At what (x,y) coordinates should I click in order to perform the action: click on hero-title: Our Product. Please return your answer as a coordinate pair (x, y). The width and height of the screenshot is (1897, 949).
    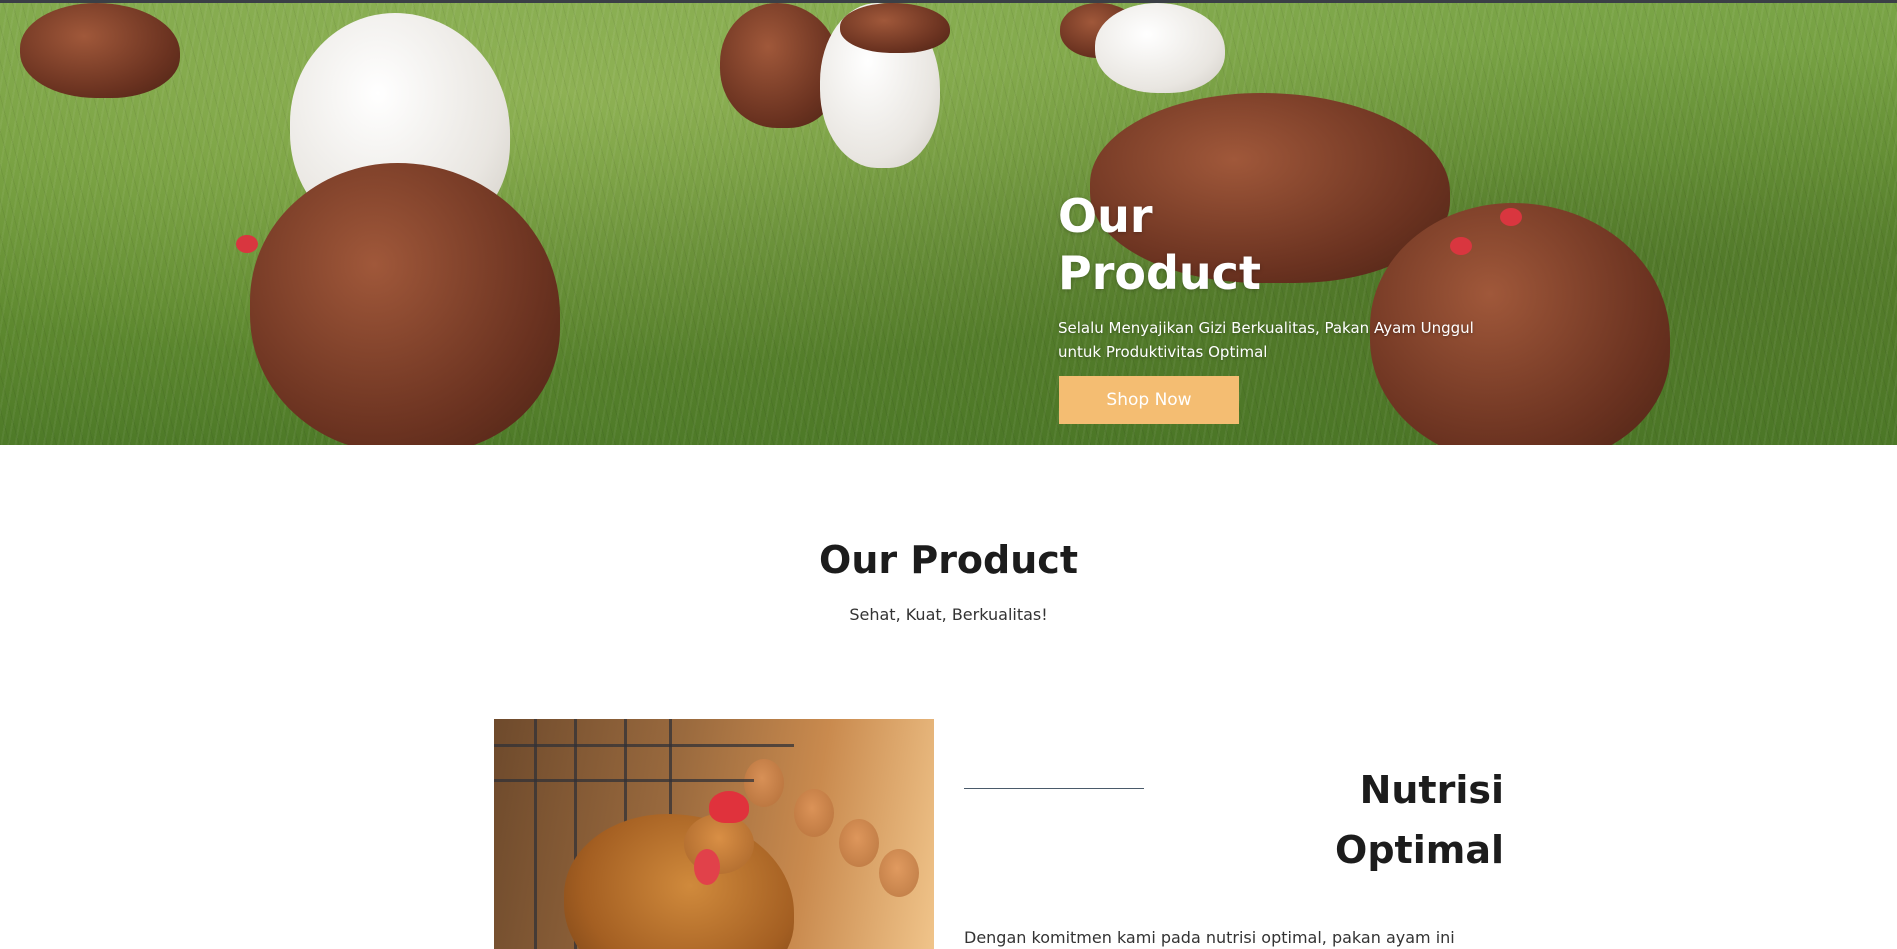
    Looking at the image, I should click on (1159, 244).